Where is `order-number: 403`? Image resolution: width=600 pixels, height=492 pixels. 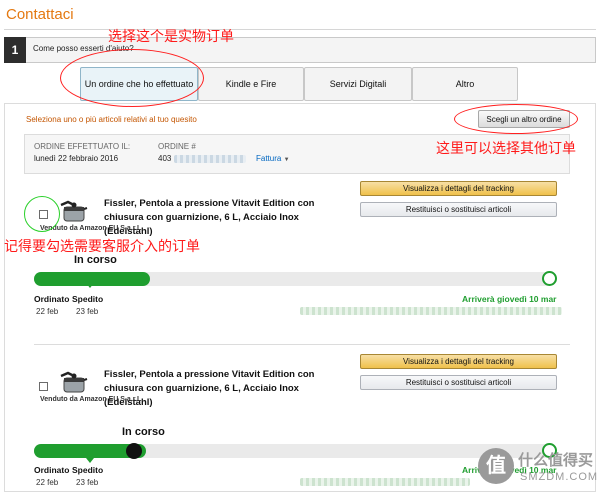
order-number: 403 is located at coordinates (165, 158).